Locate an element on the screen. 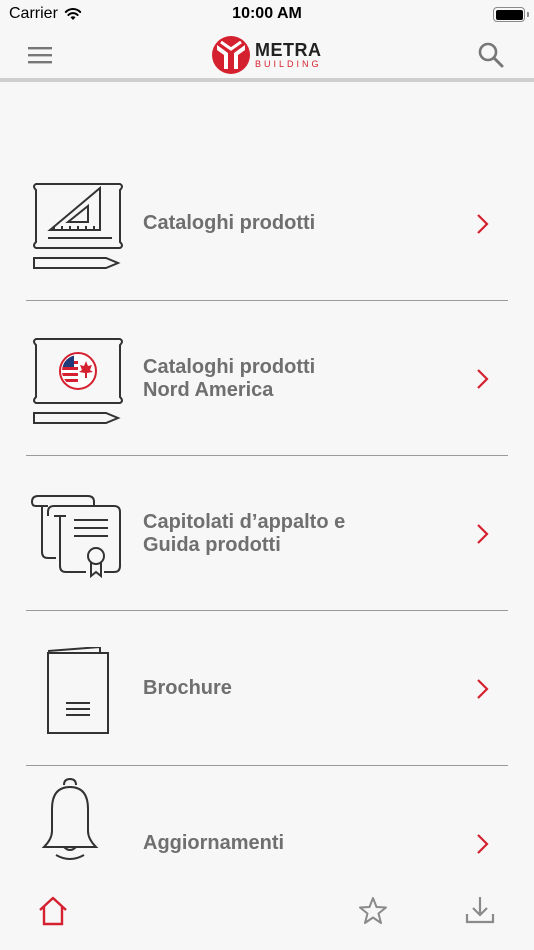 Image resolution: width=534 pixels, height=950 pixels. battery-icon is located at coordinates (511, 14).